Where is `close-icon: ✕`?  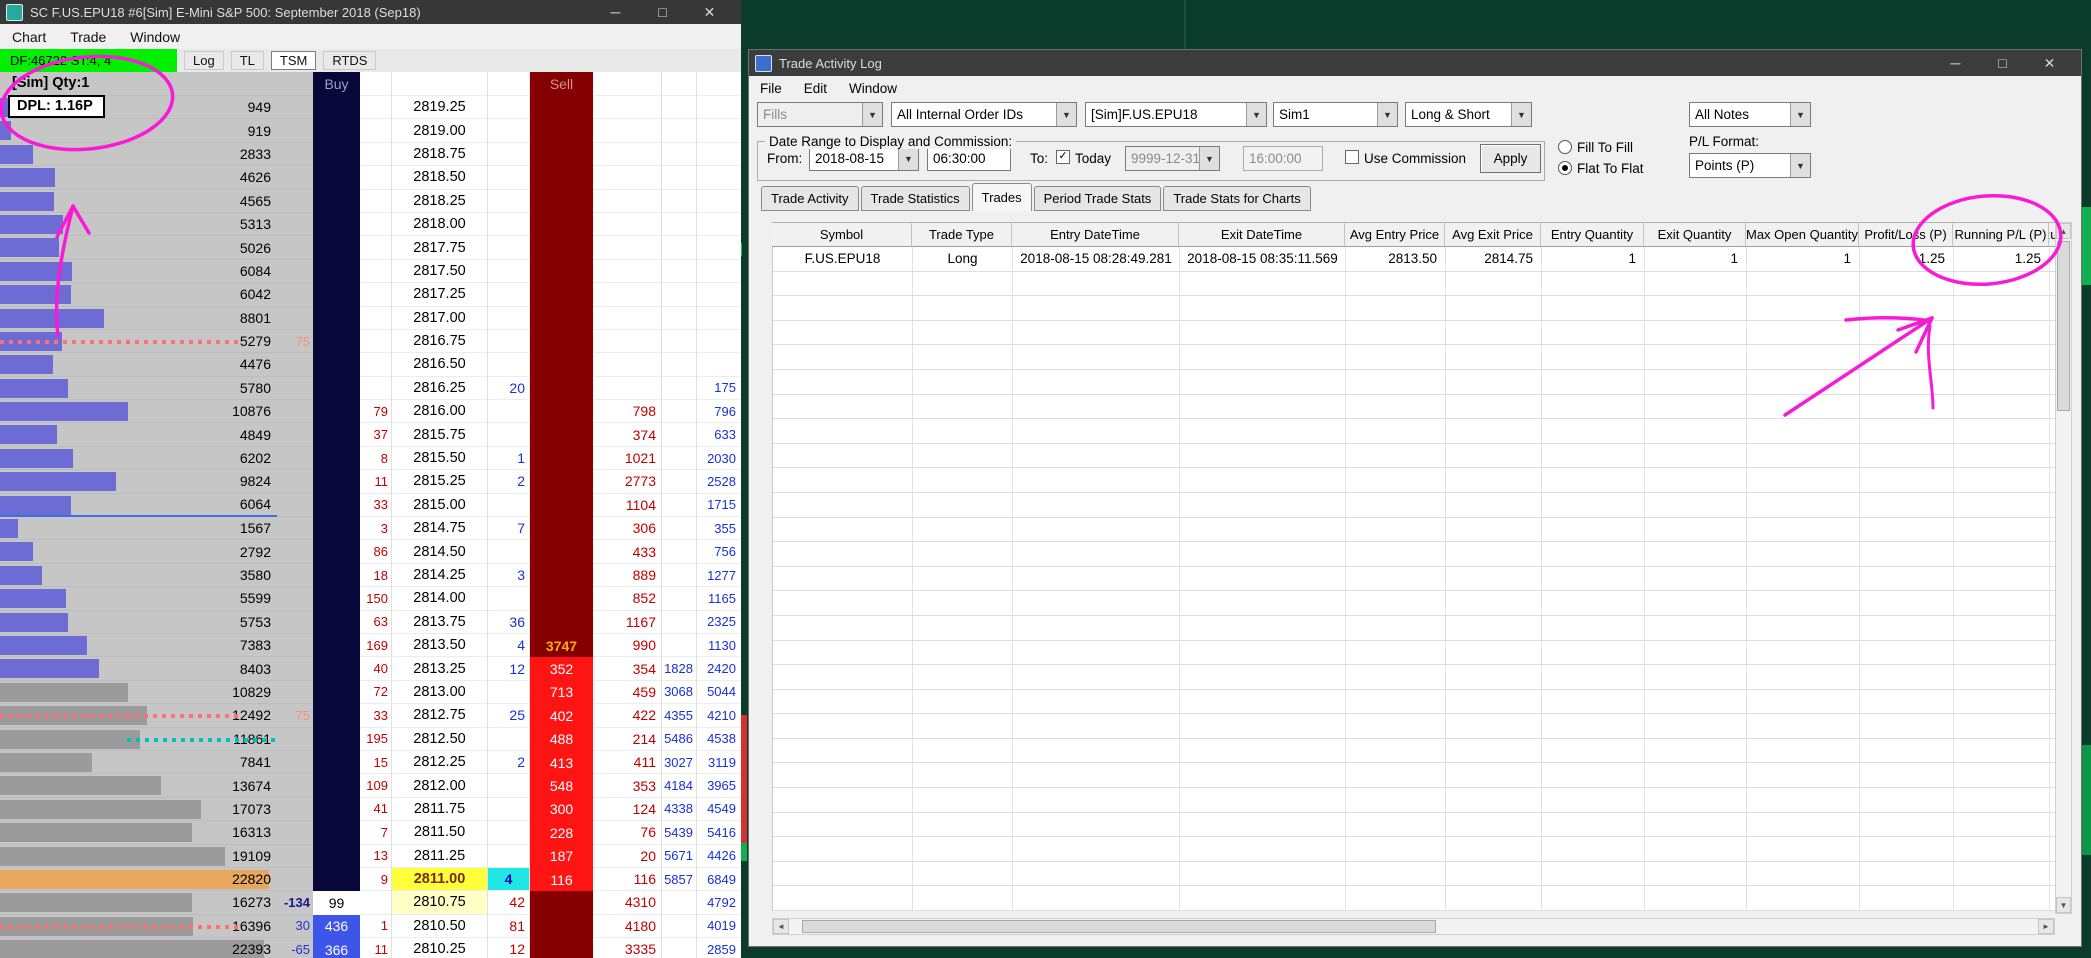 close-icon: ✕ is located at coordinates (709, 12).